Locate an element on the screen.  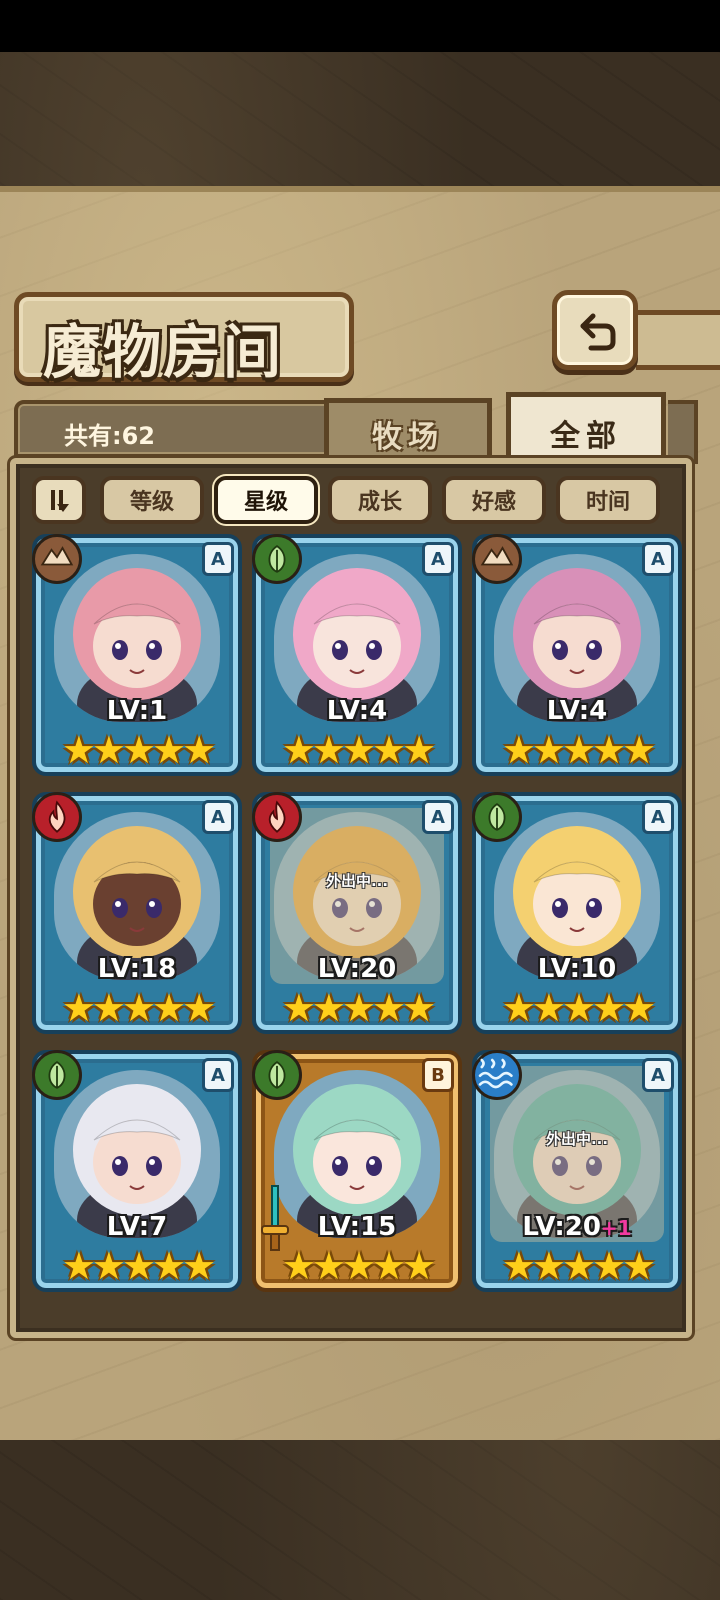
back-rail is located at coordinates (678, 340).